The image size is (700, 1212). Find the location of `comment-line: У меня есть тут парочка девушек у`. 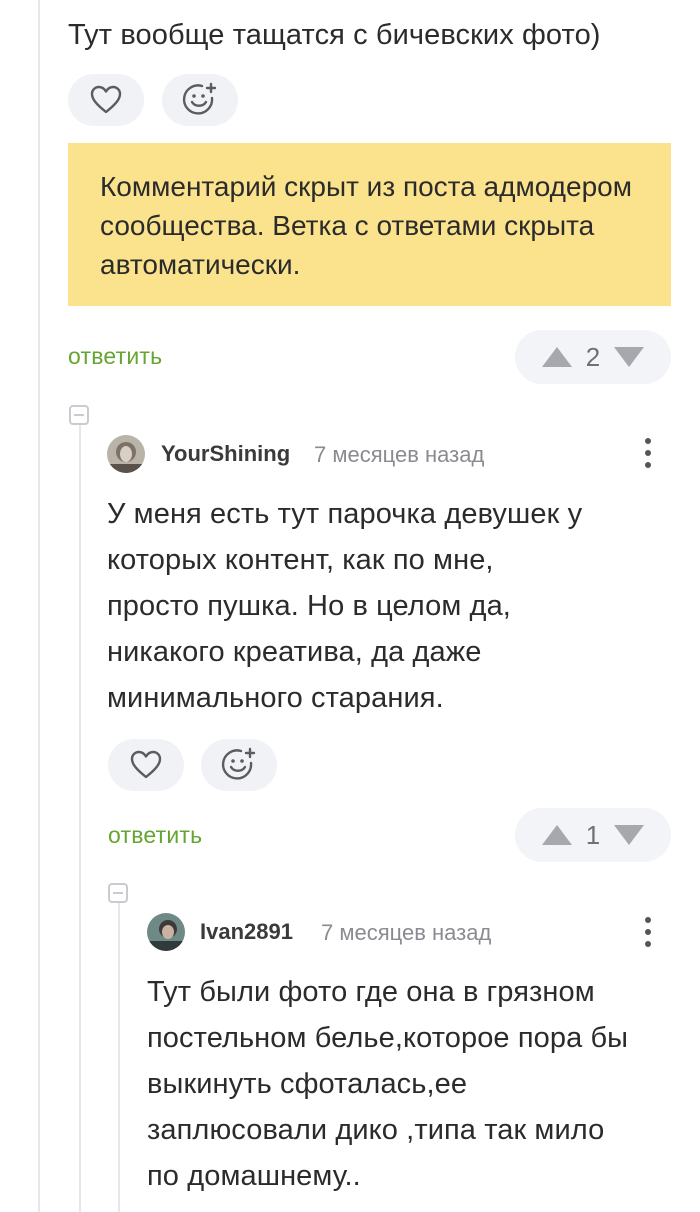

comment-line: У меня есть тут парочка девушек у is located at coordinates (345, 514).